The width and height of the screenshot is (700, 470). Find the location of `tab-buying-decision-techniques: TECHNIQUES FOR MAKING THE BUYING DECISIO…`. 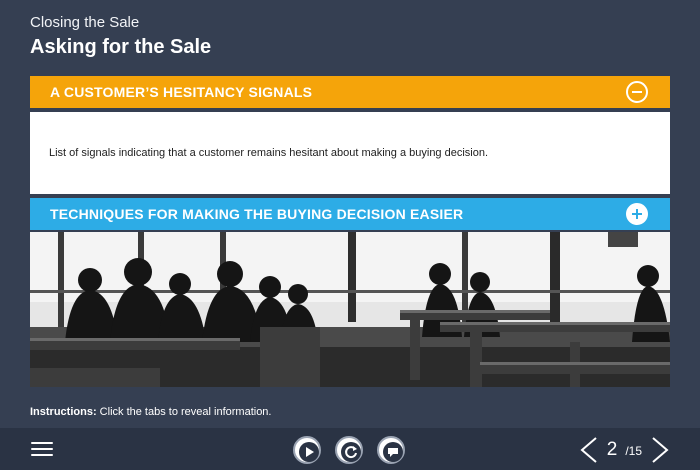

tab-buying-decision-techniques: TECHNIQUES FOR MAKING THE BUYING DECISIO… is located at coordinates (350, 214).